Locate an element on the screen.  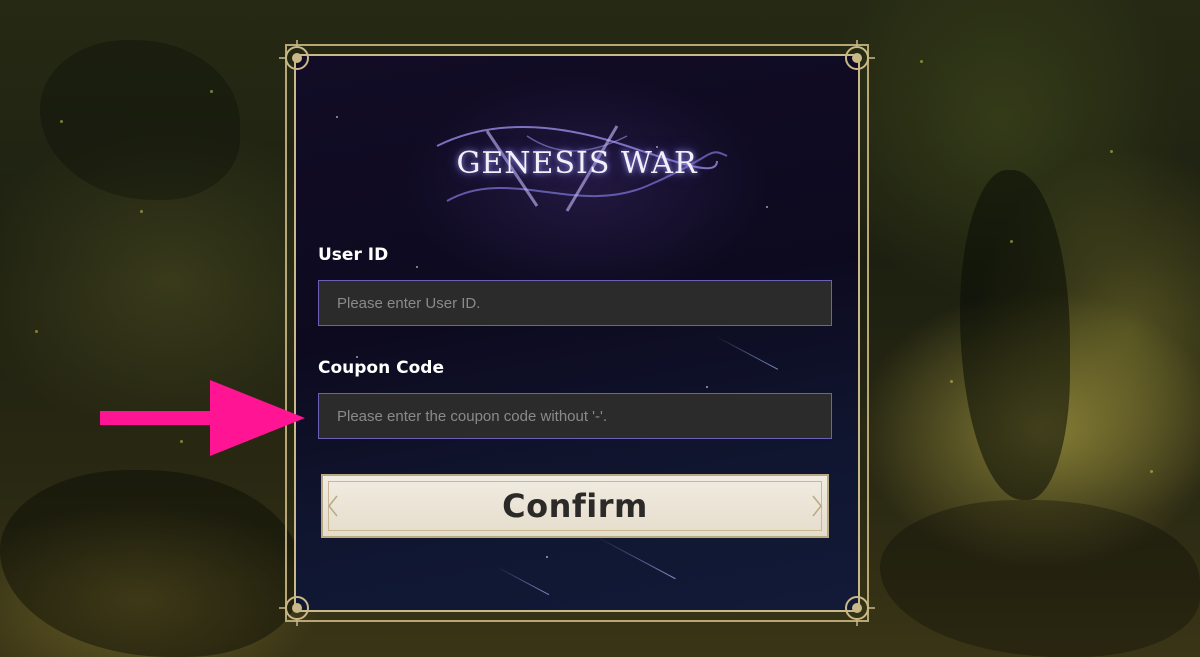
game-logo: GENESIS WAR is located at coordinates (577, 166).